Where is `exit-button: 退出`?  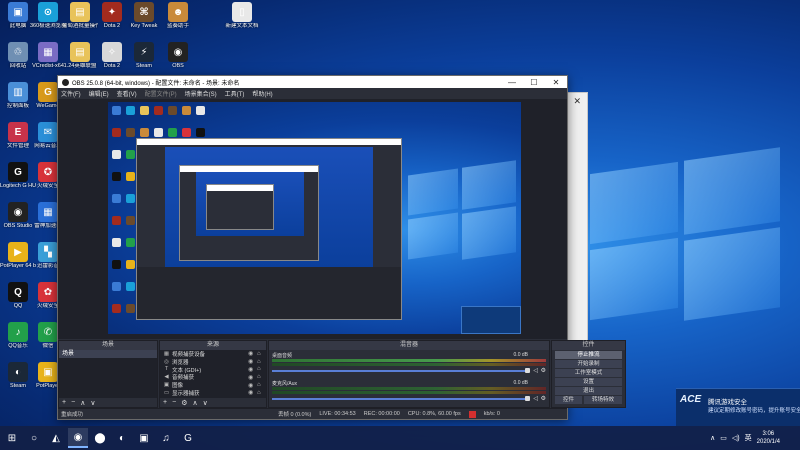 exit-button: 退出 is located at coordinates (588, 391).